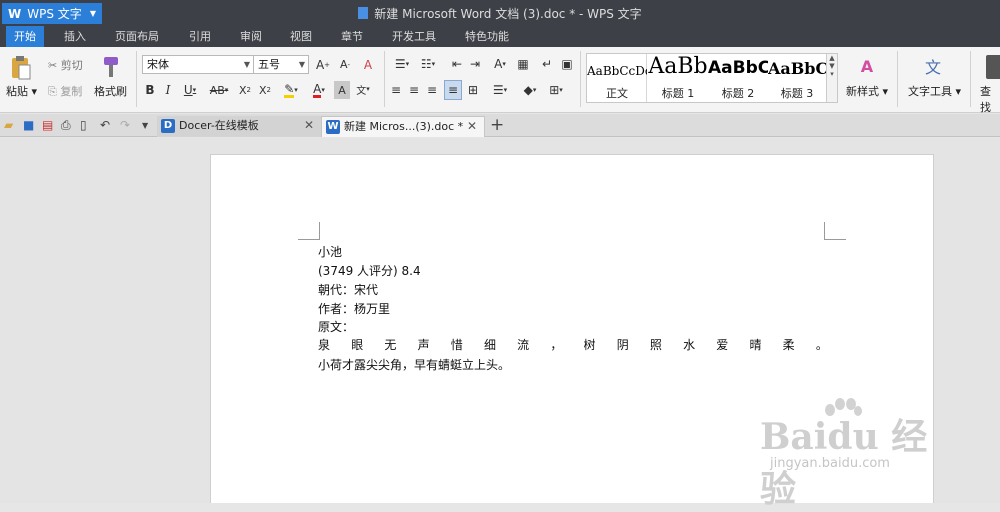 The image size is (1000, 512). What do you see at coordinates (330, 252) in the screenshot?
I see `poem-title: 小池` at bounding box center [330, 252].